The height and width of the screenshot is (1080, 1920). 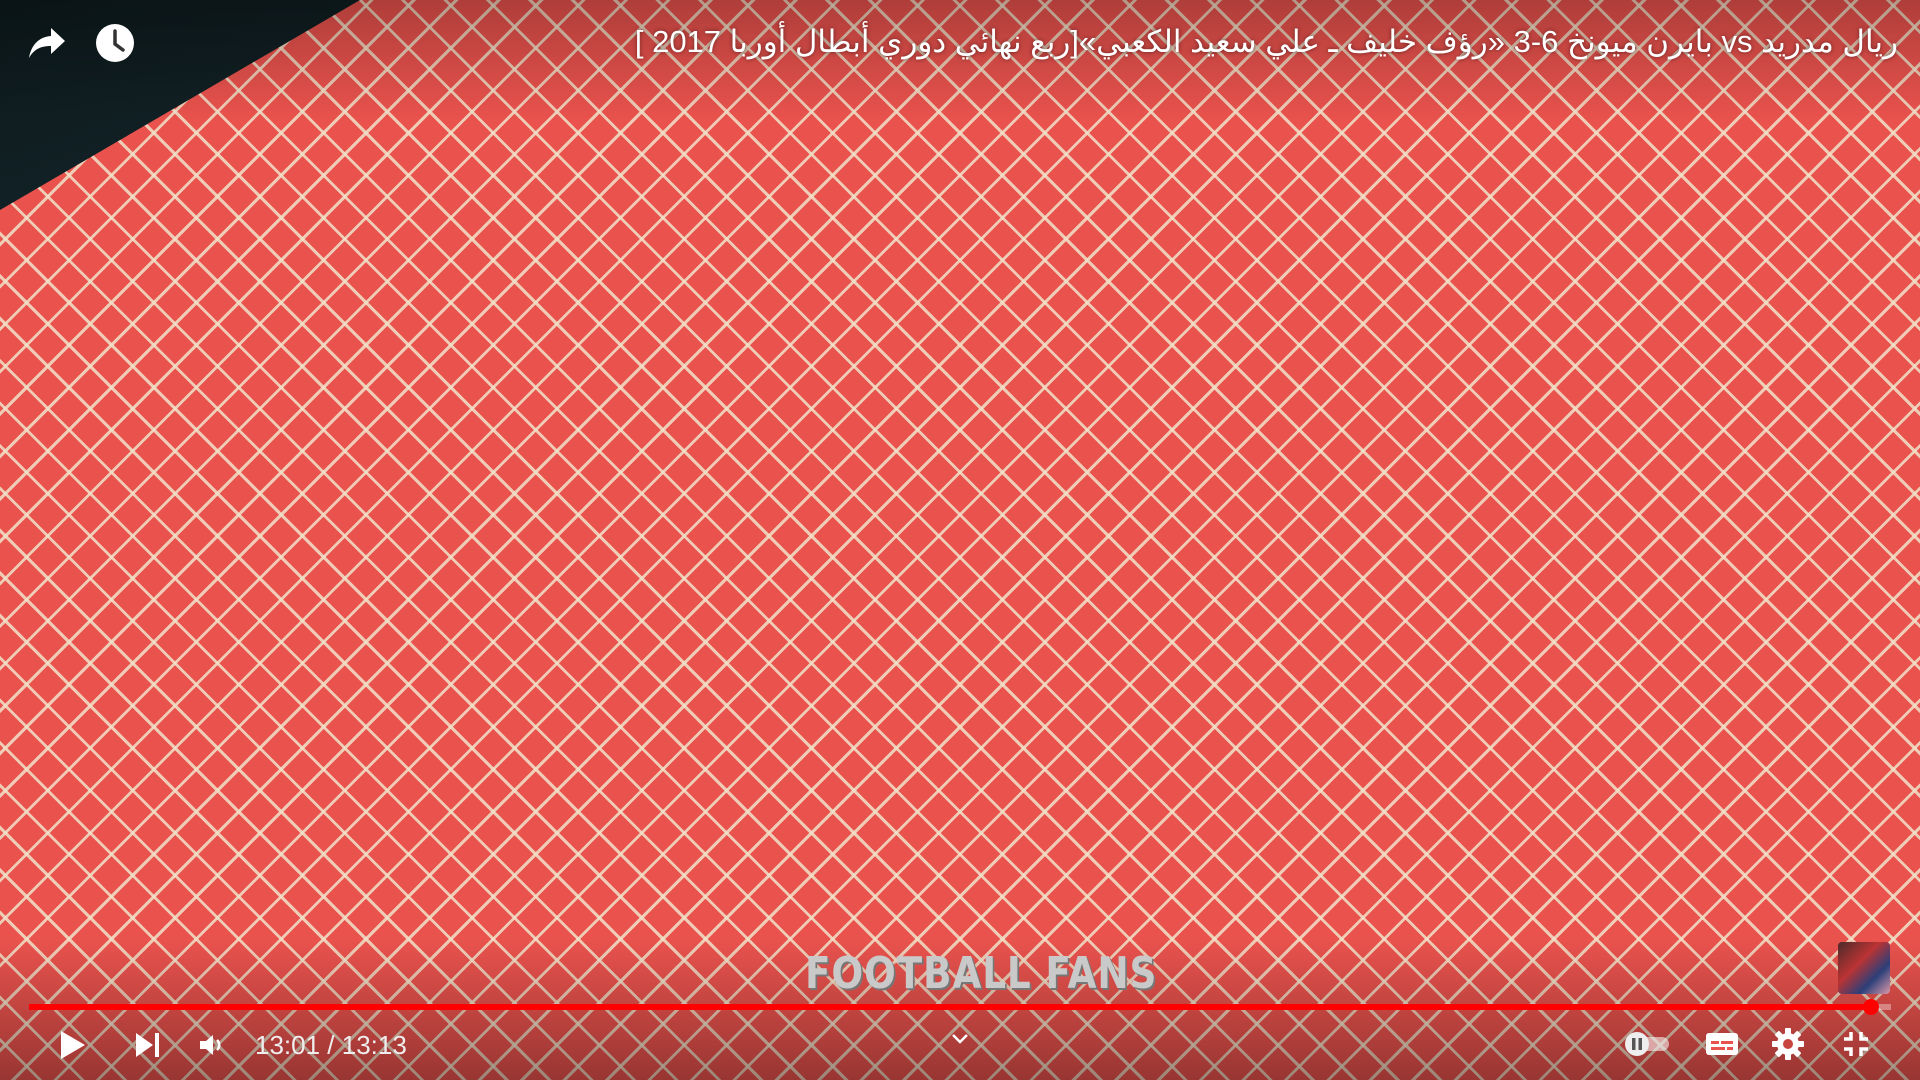 I want to click on exit-fullscreen-button, so click(x=1856, y=1046).